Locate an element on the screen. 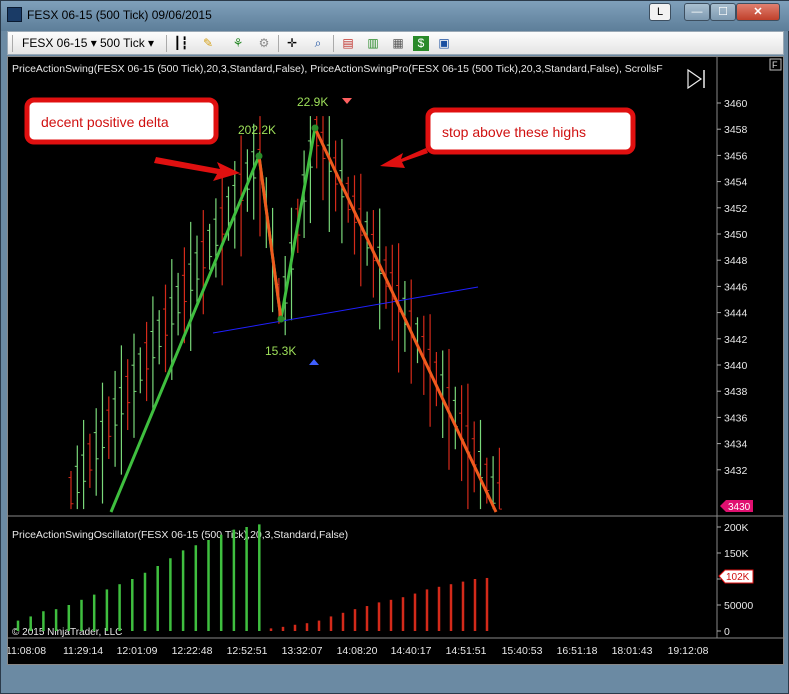  time-tick-label: 18:01:43 is located at coordinates (632, 651).